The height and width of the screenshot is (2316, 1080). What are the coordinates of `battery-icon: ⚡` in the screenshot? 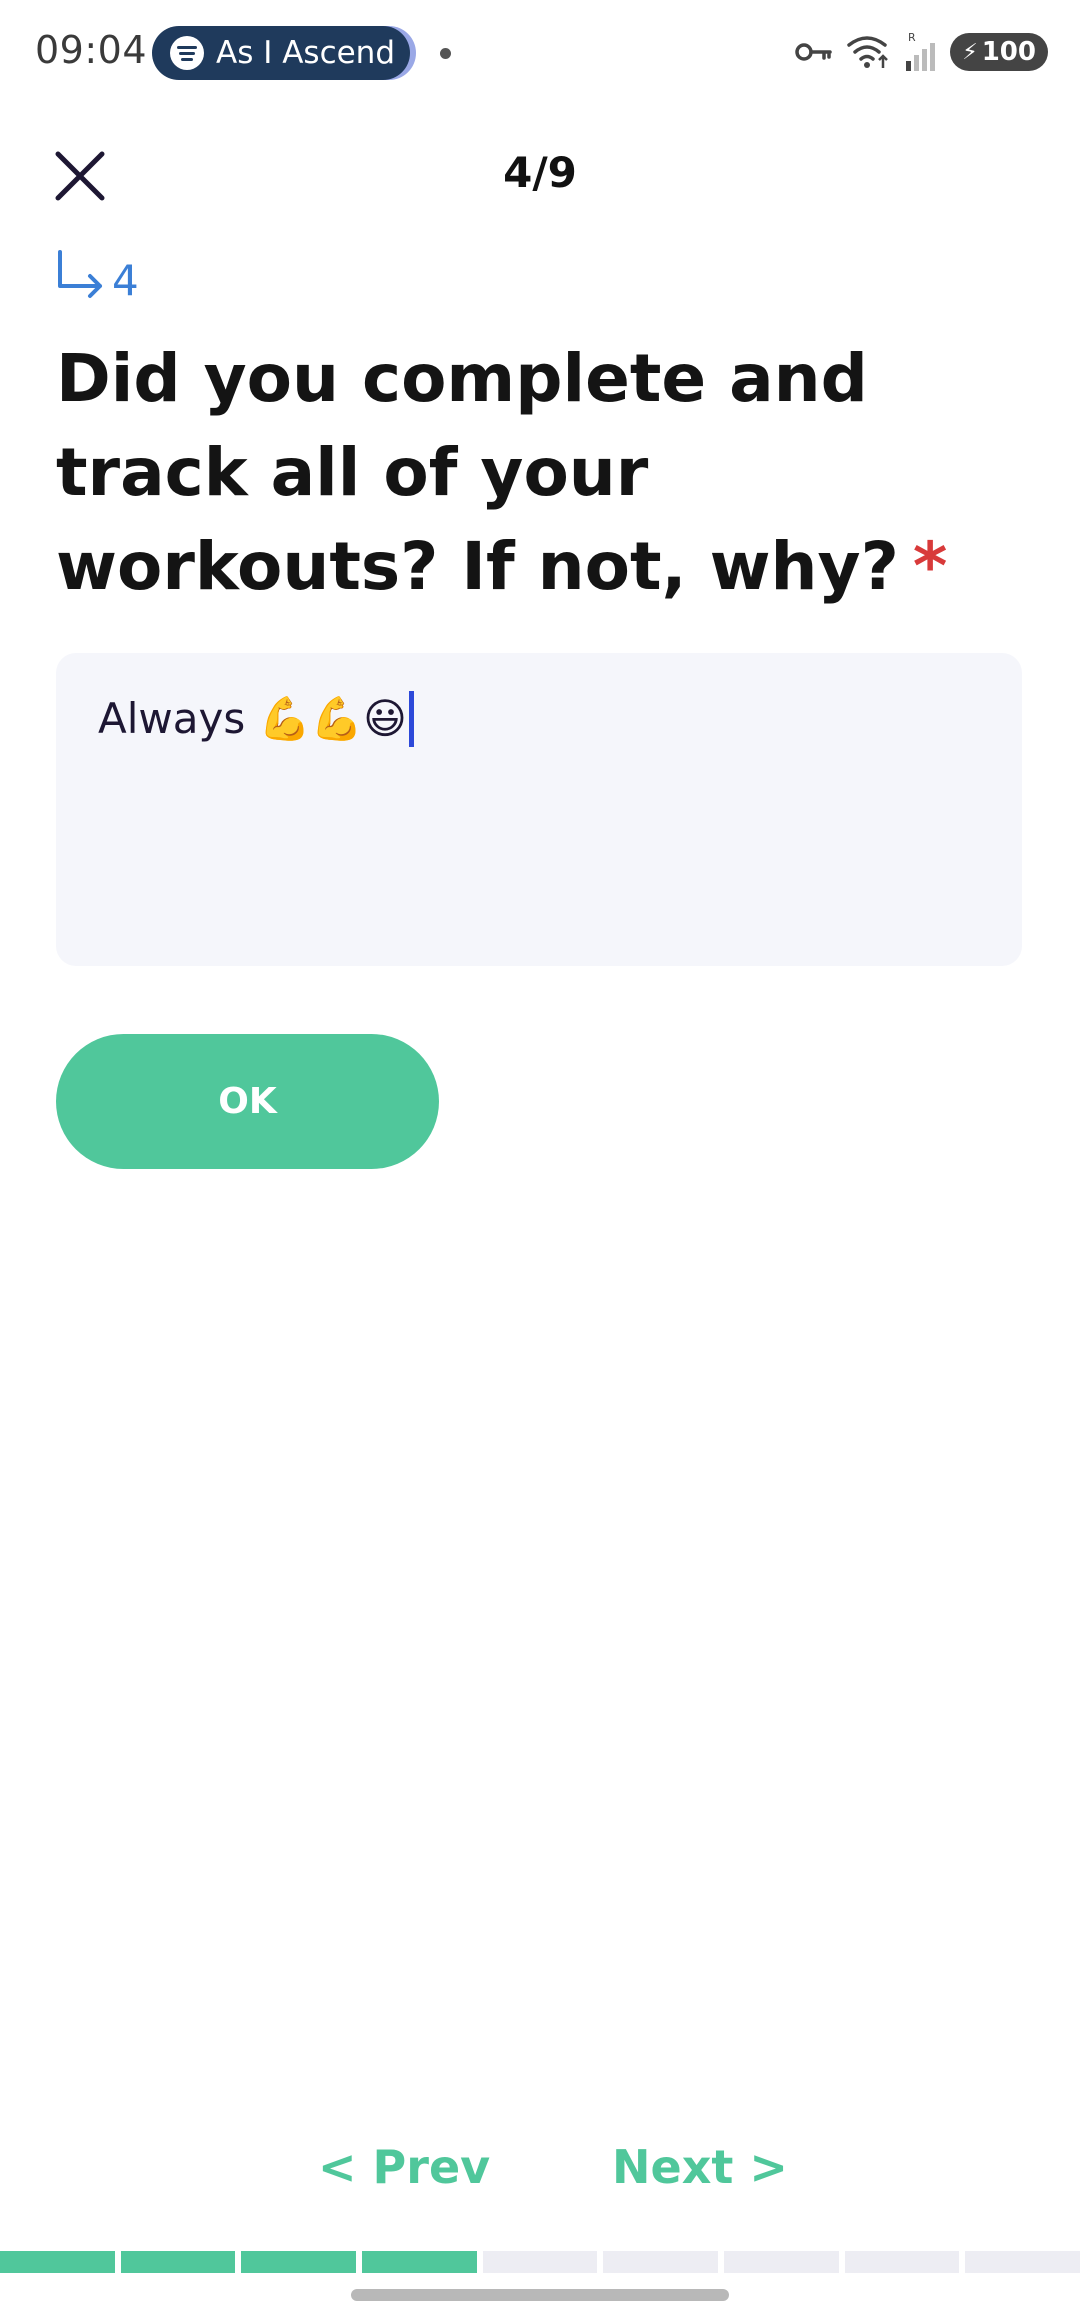 It's located at (970, 52).